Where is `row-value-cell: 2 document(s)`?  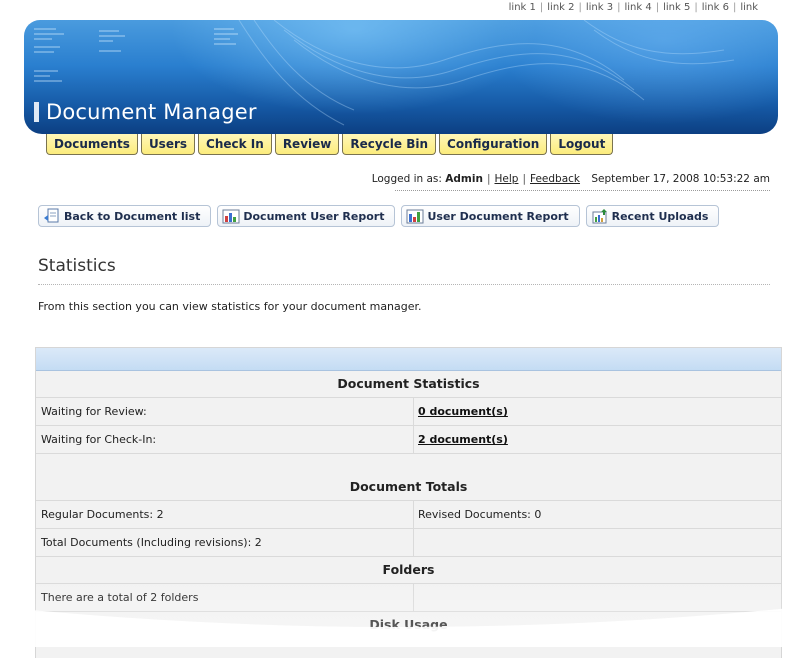
row-value-cell: 2 document(s) is located at coordinates (597, 439).